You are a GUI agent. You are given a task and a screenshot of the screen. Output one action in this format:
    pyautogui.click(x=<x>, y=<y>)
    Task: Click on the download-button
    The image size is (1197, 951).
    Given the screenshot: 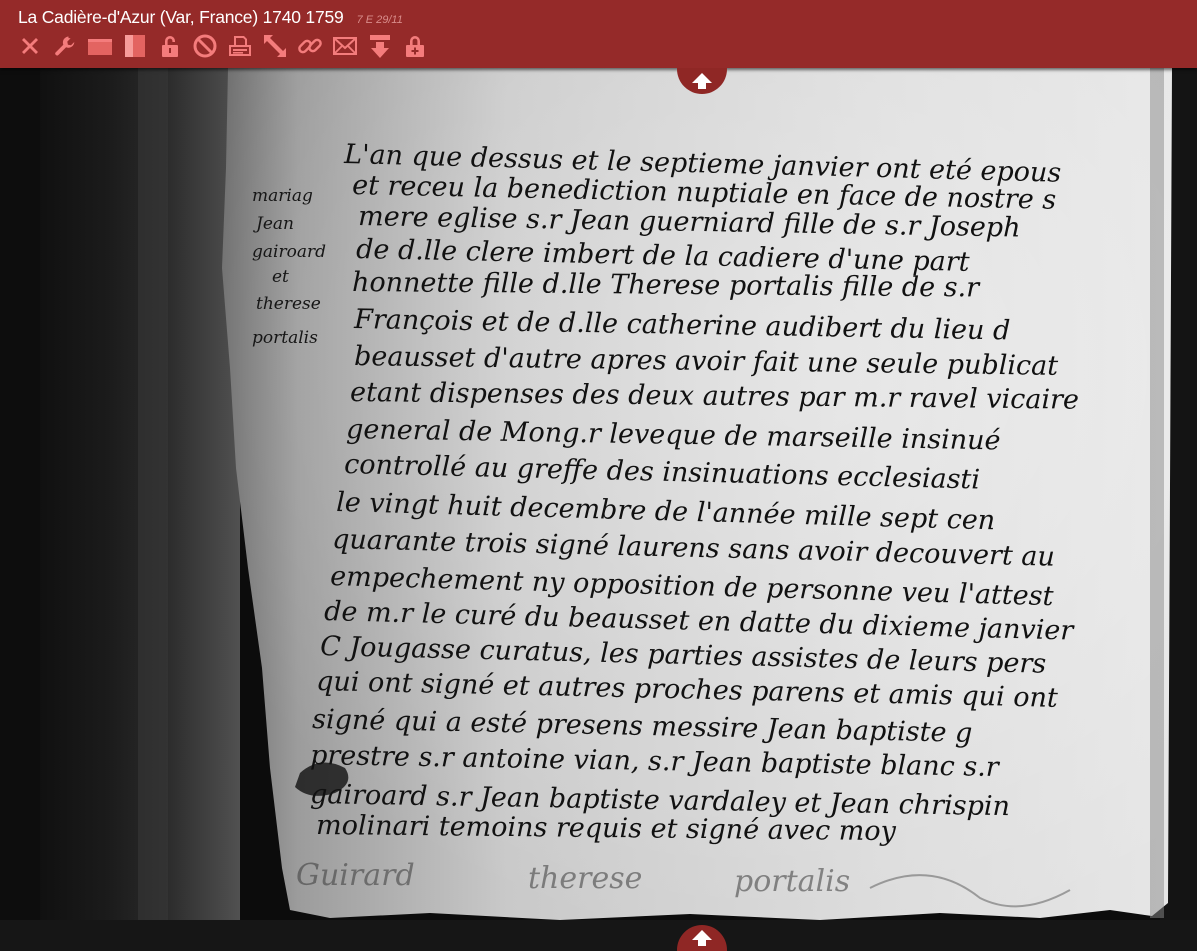 What is the action you would take?
    pyautogui.click(x=380, y=46)
    